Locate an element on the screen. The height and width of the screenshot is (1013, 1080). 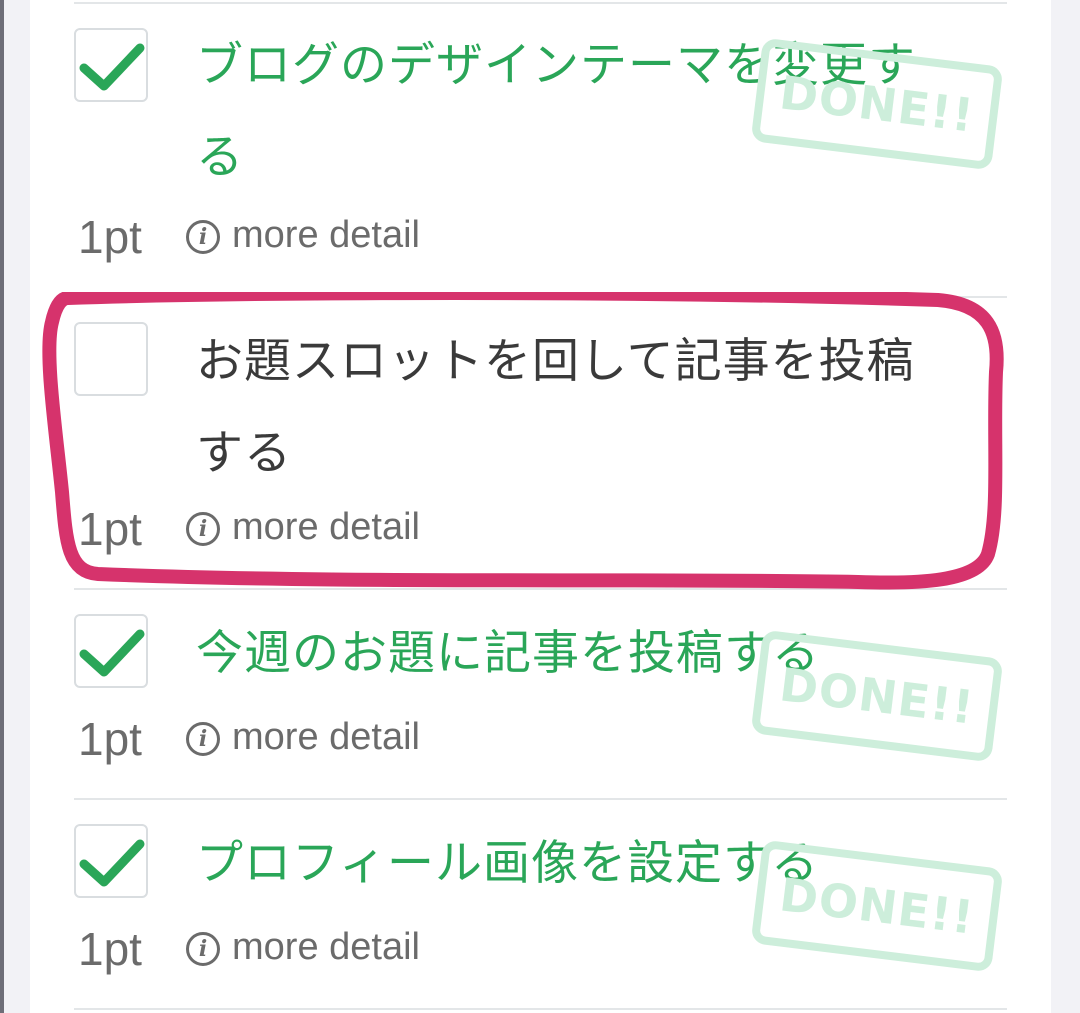
task-title-line: 今週のお題に記事を投稿する is located at coordinates (508, 653).